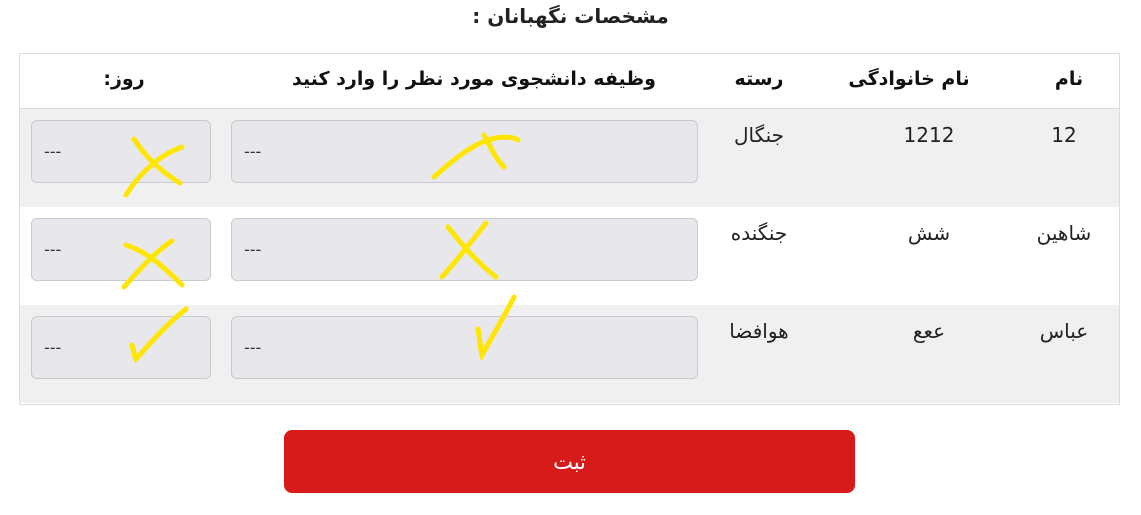 Image resolution: width=1141 pixels, height=515 pixels. What do you see at coordinates (1069, 79) in the screenshot?
I see `header-name: نام` at bounding box center [1069, 79].